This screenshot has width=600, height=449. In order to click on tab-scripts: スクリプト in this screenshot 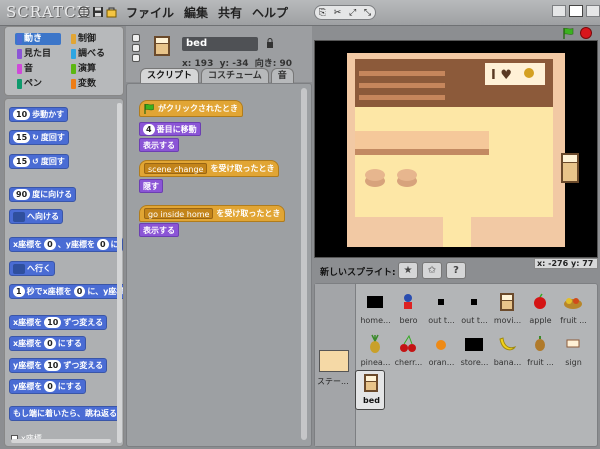, I will do `click(170, 75)`.